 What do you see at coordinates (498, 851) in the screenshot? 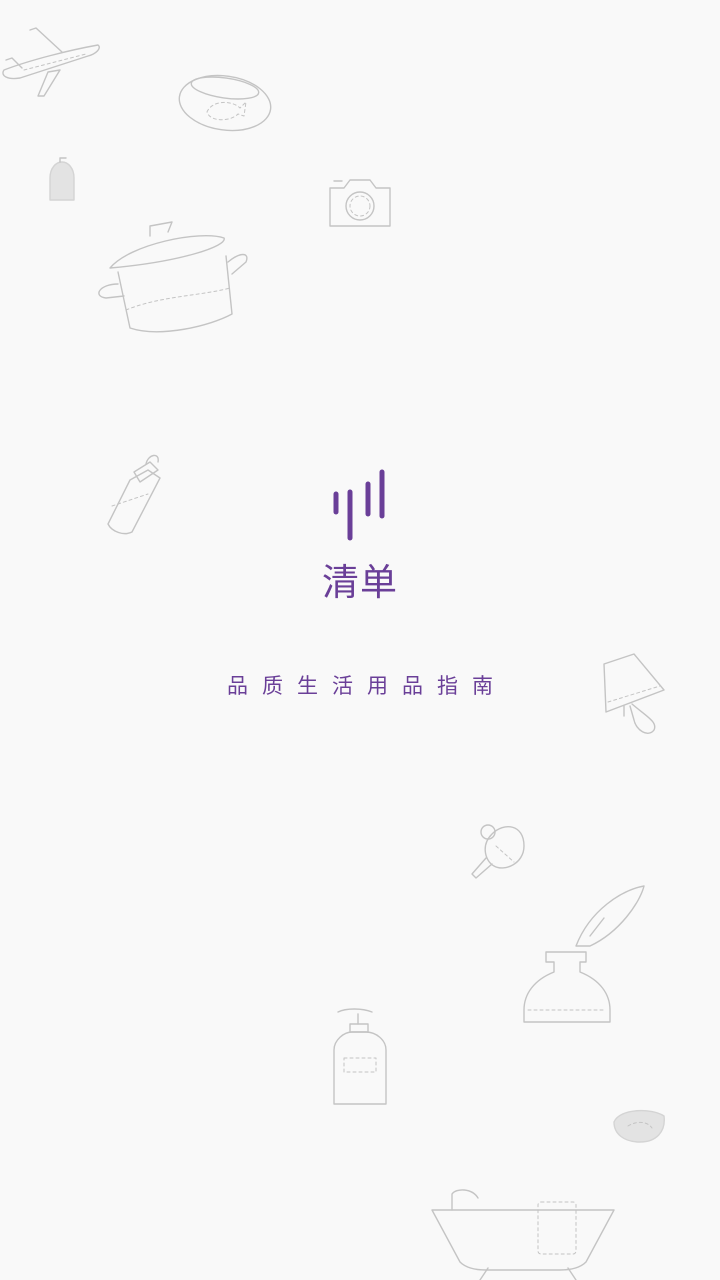
I see `ping-pong-paddle-icon` at bounding box center [498, 851].